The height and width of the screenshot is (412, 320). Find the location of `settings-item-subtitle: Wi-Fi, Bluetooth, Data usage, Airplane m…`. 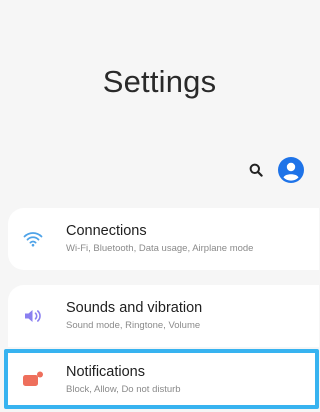

settings-item-subtitle: Wi-Fi, Bluetooth, Data usage, Airplane m… is located at coordinates (160, 248).